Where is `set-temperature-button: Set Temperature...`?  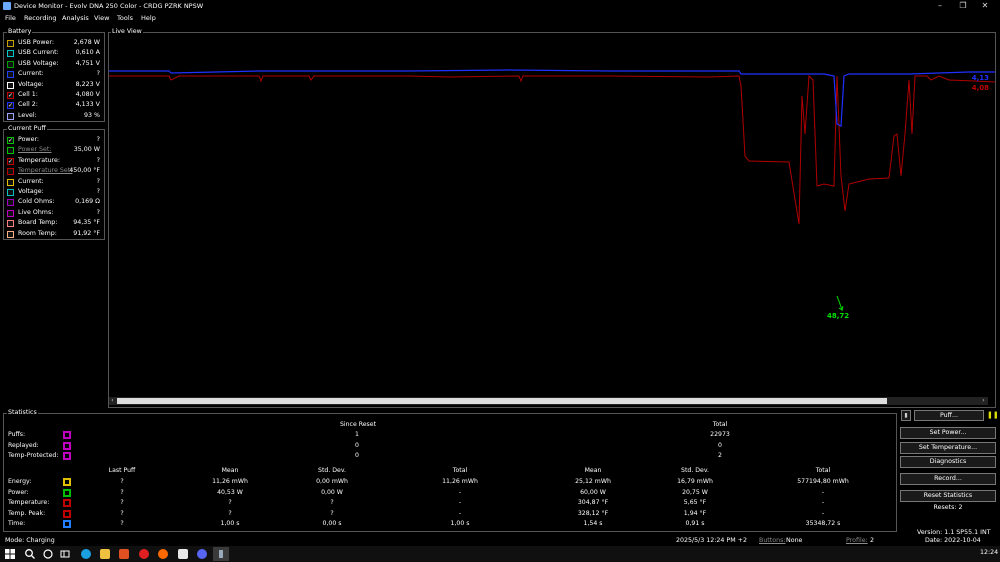 set-temperature-button: Set Temperature... is located at coordinates (948, 448).